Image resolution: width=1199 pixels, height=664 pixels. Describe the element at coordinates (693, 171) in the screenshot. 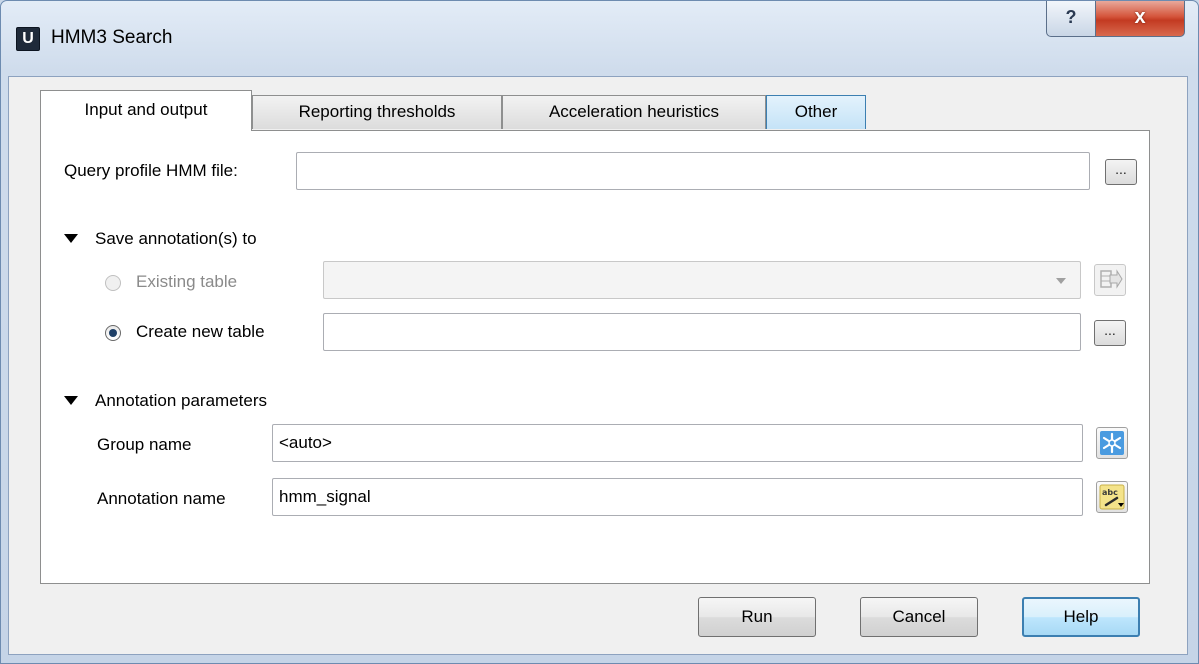

I see `query-profile-input` at that location.